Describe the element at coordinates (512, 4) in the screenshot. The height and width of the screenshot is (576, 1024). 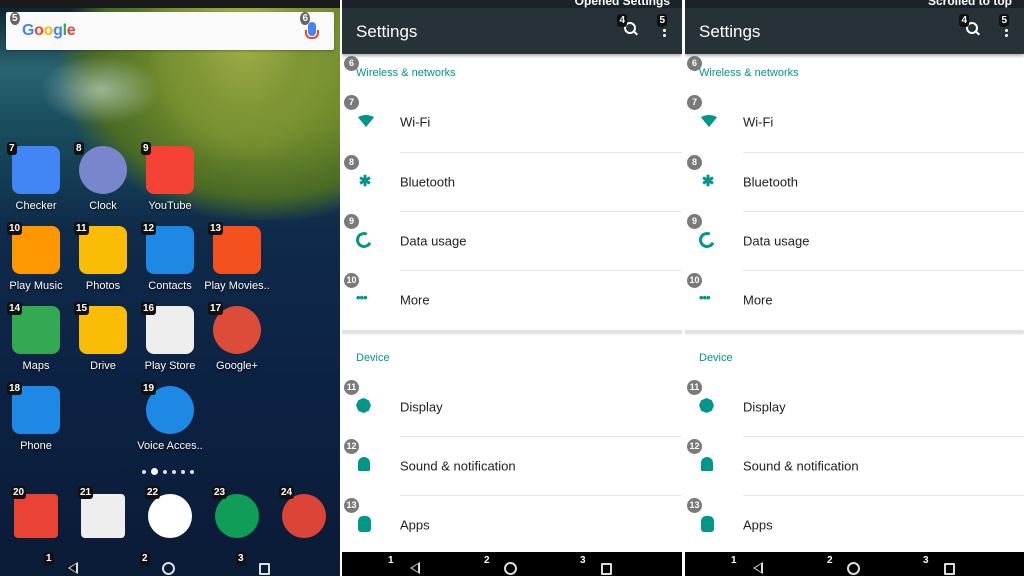
I see `status-message: Opened Settings` at that location.